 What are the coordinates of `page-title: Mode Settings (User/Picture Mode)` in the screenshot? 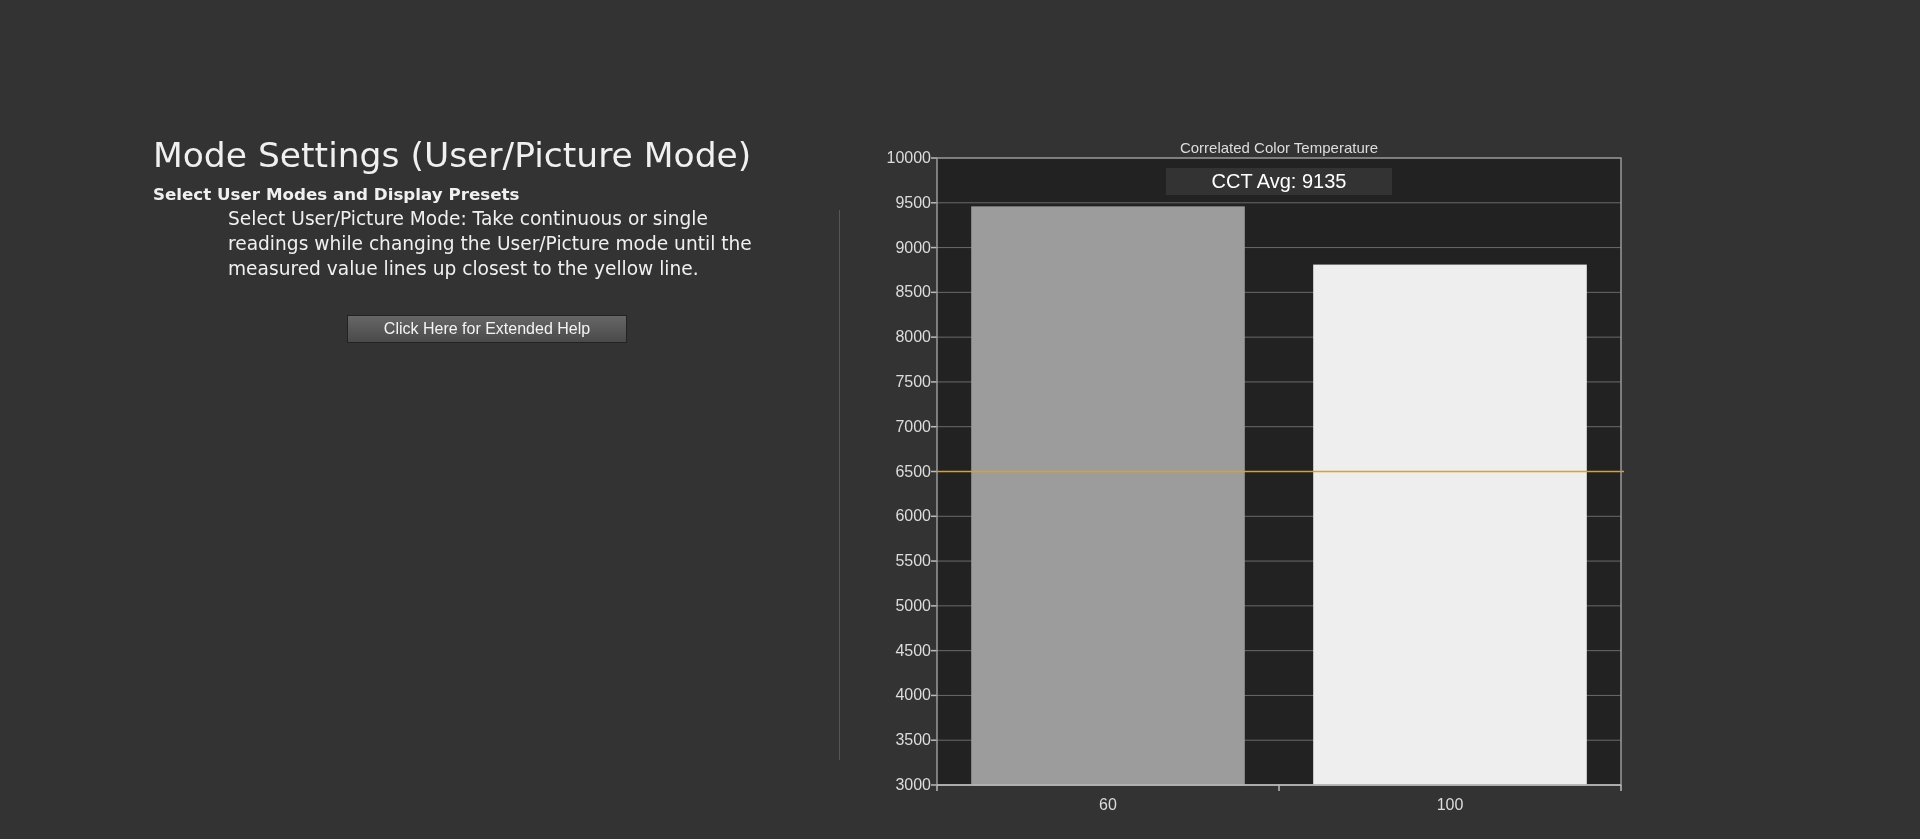 It's located at (453, 155).